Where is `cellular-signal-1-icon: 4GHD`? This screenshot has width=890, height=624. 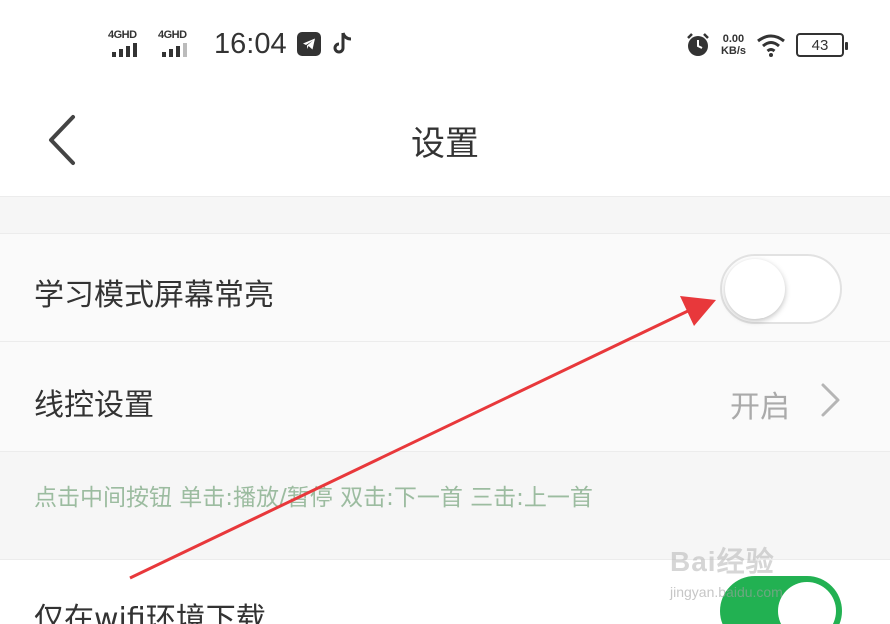 cellular-signal-1-icon: 4GHD is located at coordinates (128, 44).